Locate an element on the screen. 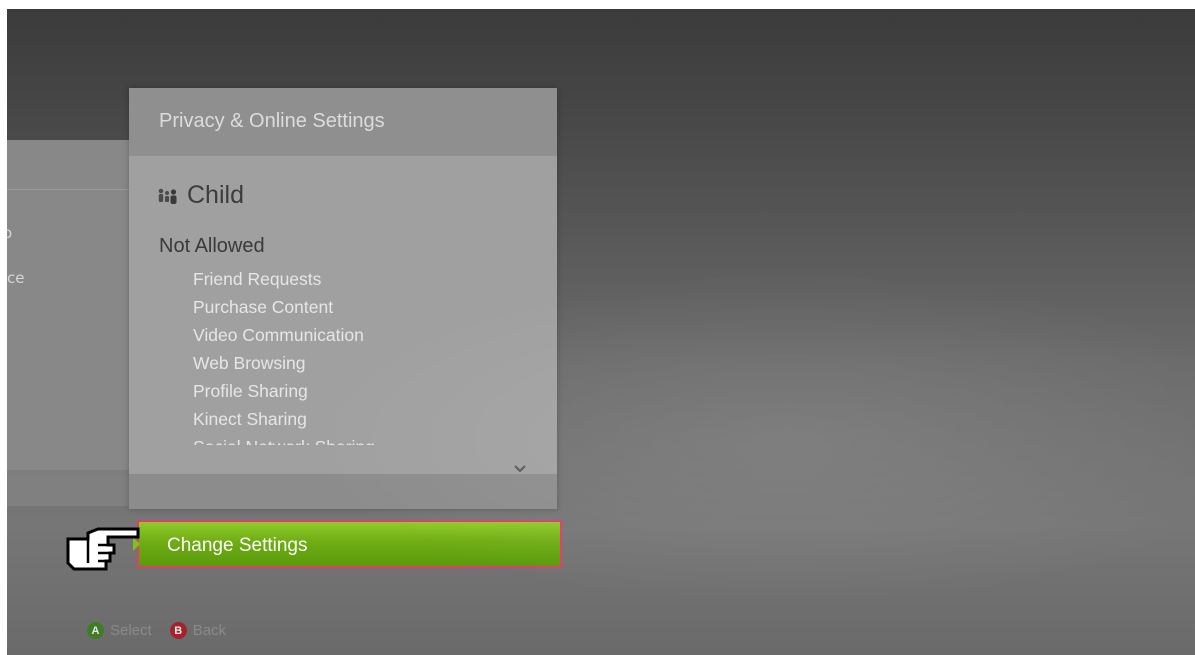  change-settings-label: Change Settings is located at coordinates (237, 545).